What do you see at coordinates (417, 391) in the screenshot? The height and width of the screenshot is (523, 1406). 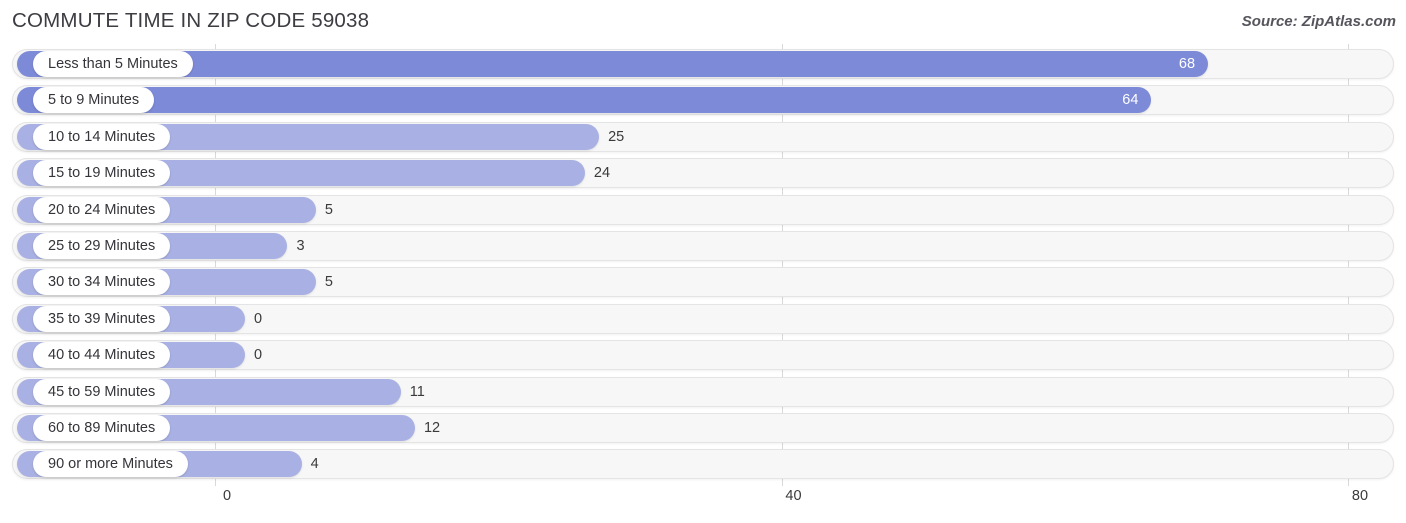 I see `bar-value-label: 11` at bounding box center [417, 391].